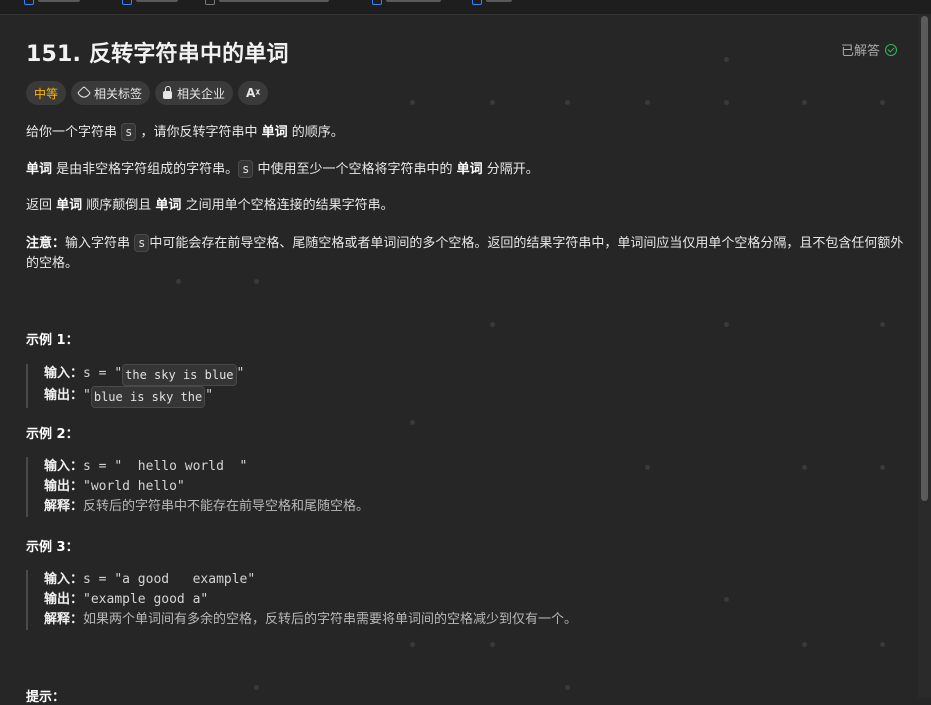 This screenshot has width=931, height=705. I want to click on tab-notes, so click(492, 3).